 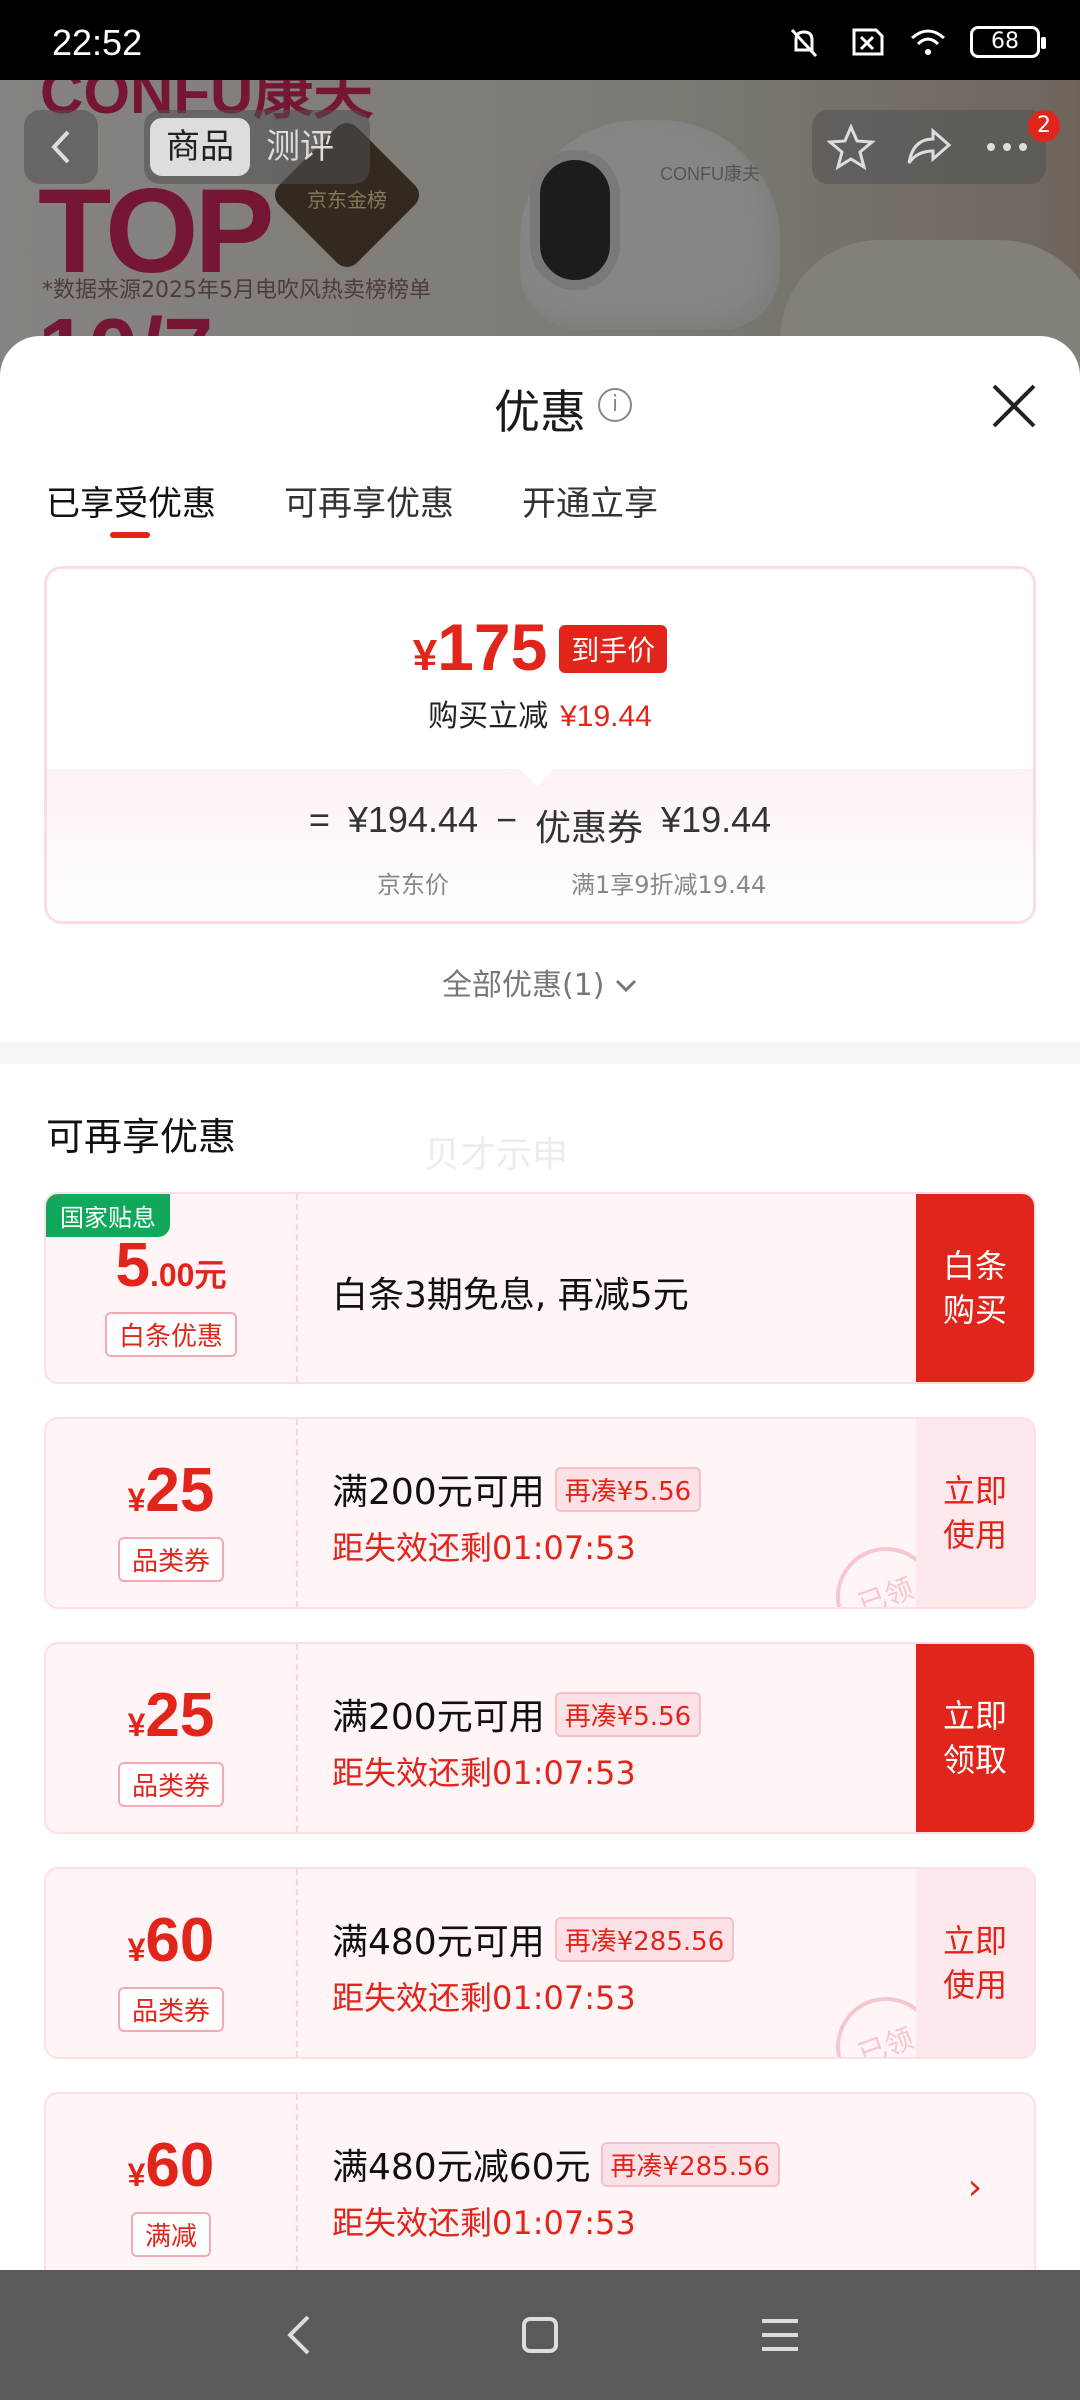 What do you see at coordinates (540, 40) in the screenshot?
I see `status-bar: 22:52 68` at bounding box center [540, 40].